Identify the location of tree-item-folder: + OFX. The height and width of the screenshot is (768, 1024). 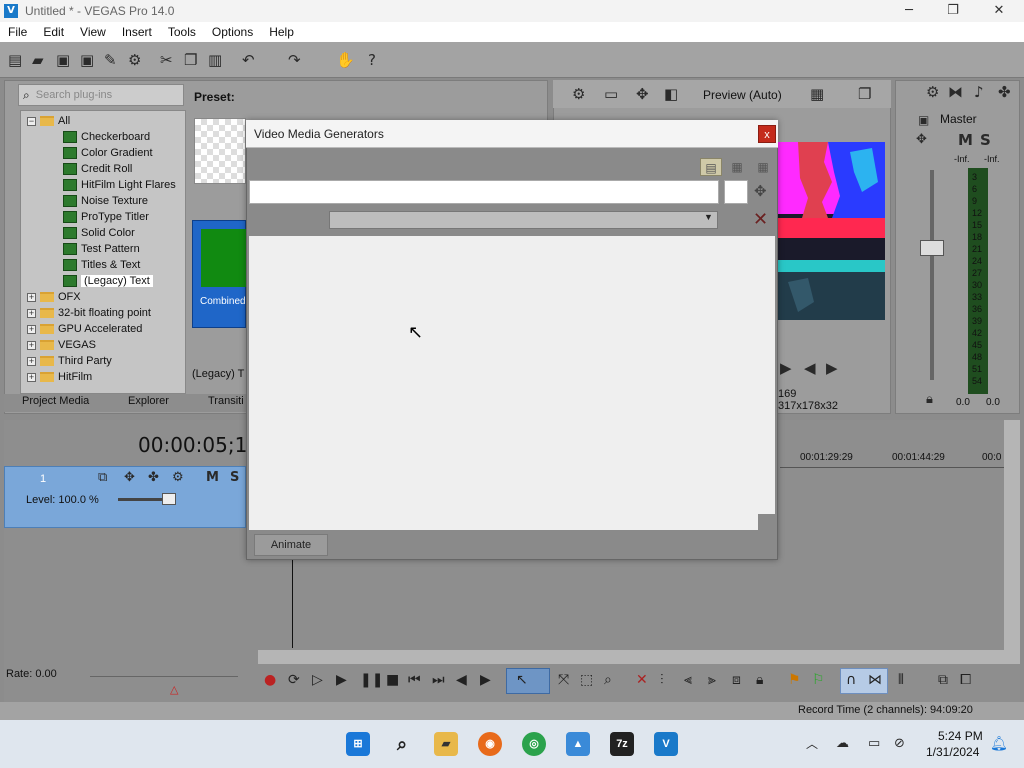
(54, 297).